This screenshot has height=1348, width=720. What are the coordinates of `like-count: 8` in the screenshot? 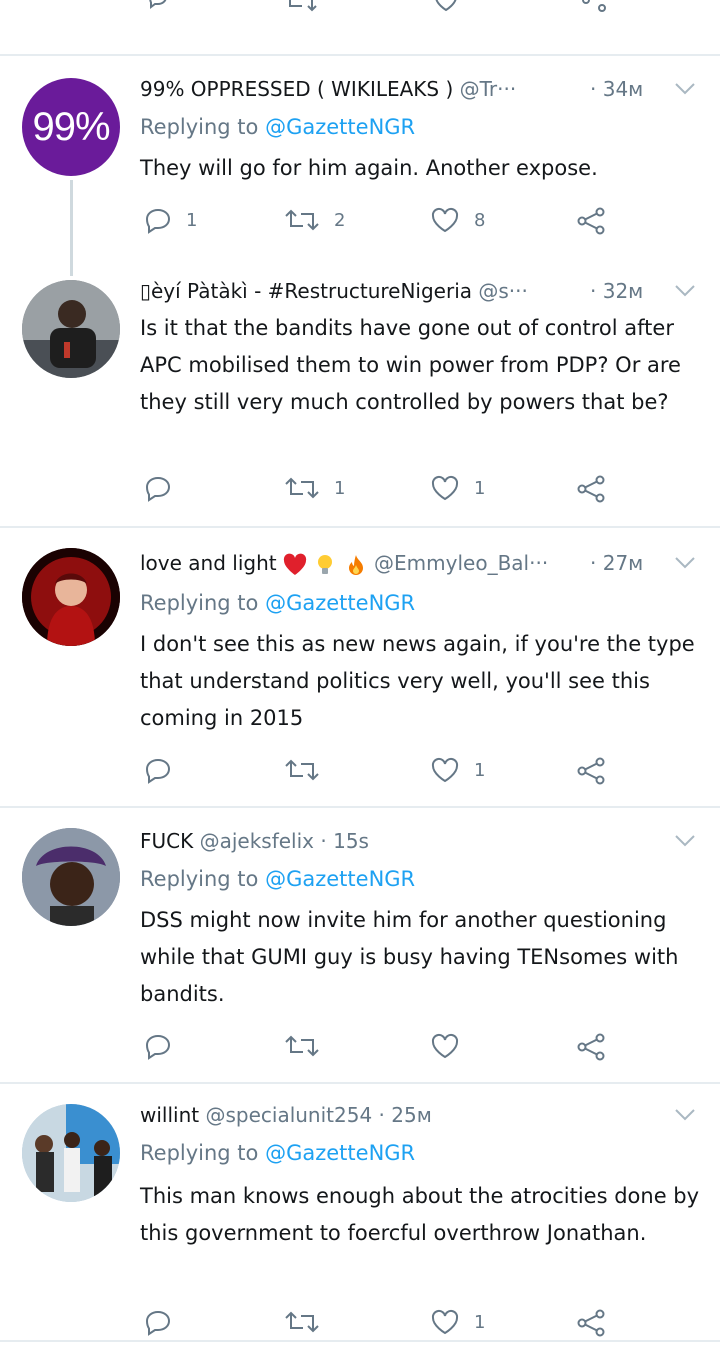 It's located at (480, 220).